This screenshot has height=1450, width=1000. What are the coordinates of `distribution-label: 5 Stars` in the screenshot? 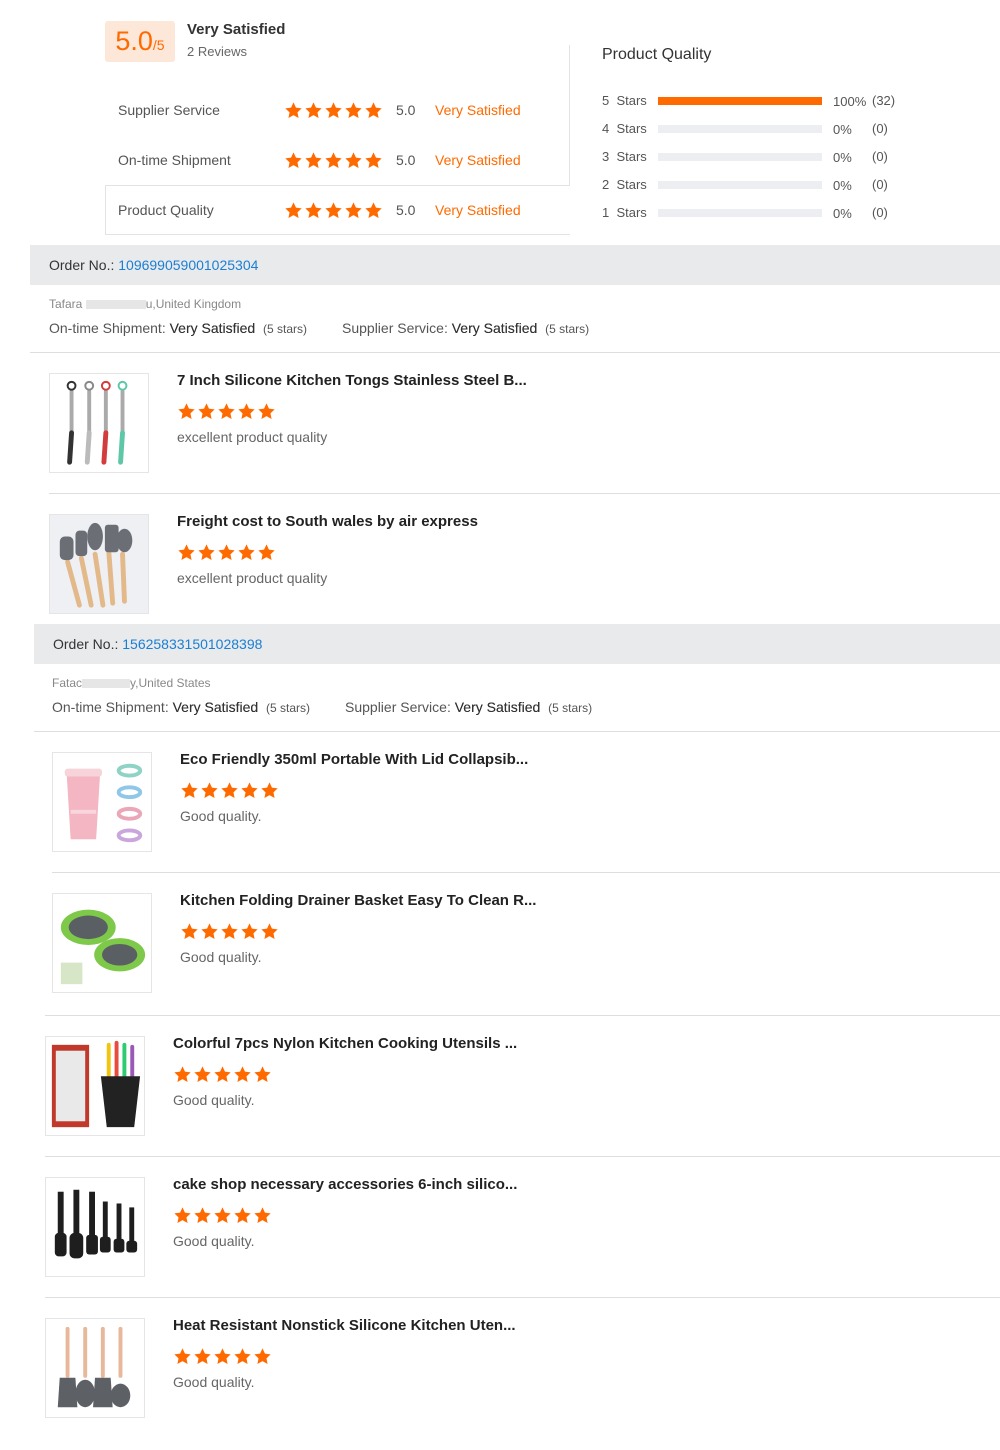 It's located at (624, 100).